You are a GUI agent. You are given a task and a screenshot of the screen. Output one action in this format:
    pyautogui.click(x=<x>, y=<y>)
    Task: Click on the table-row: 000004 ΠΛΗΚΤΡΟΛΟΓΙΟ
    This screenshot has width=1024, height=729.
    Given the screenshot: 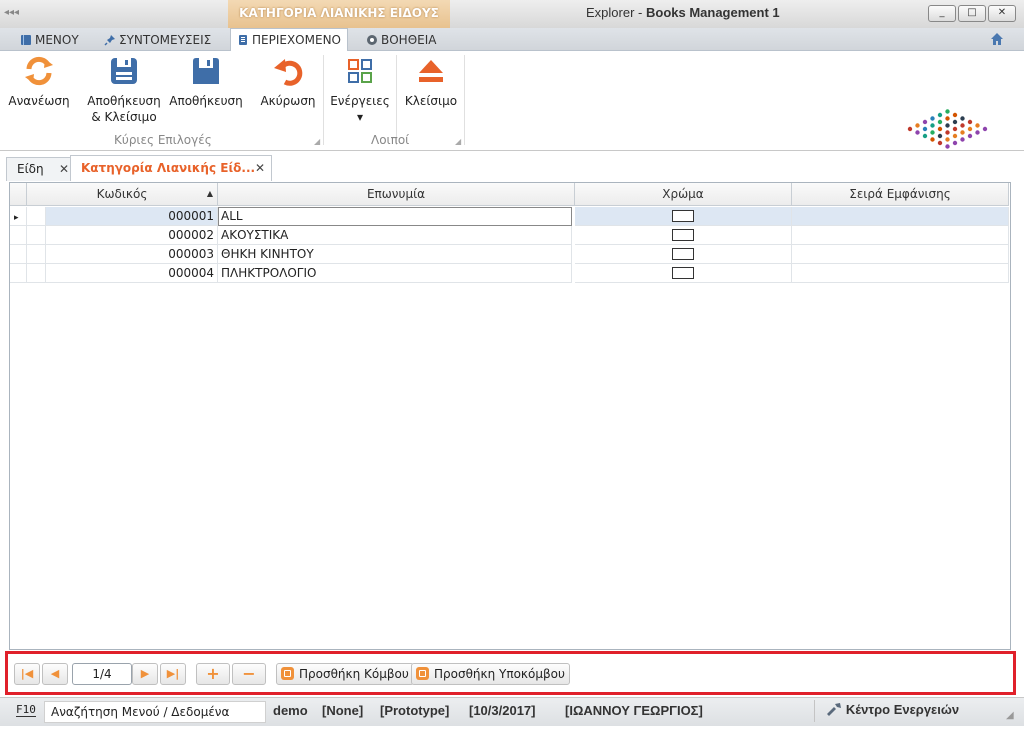 What is the action you would take?
    pyautogui.click(x=510, y=273)
    